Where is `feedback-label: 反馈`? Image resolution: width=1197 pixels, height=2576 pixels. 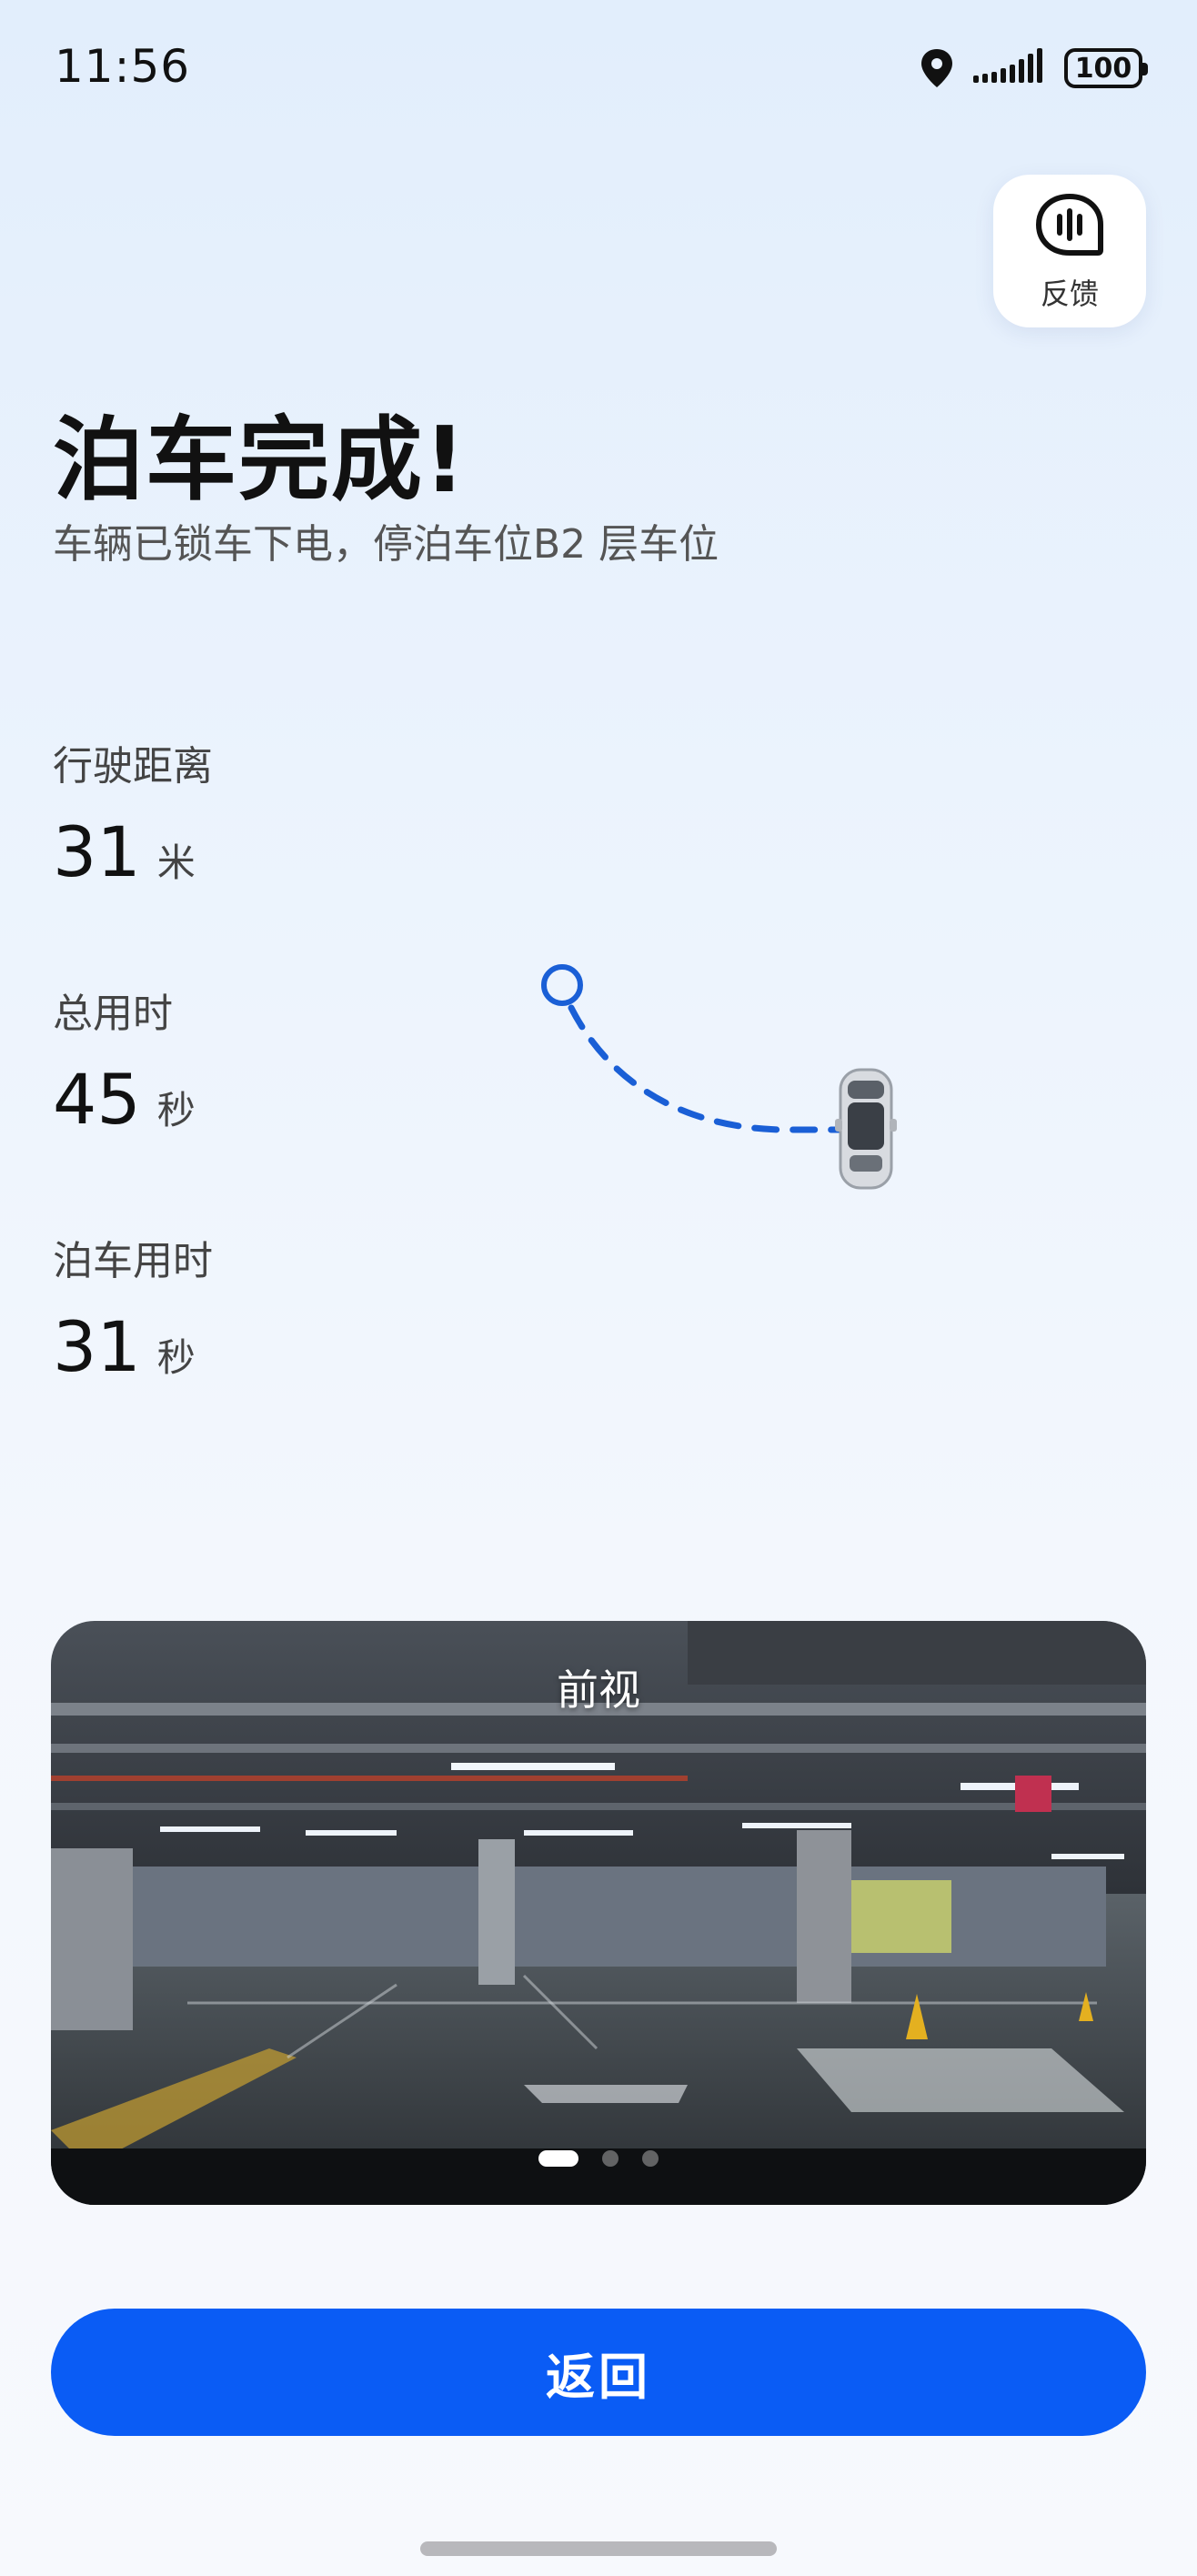
feedback-label: 反馈 is located at coordinates (1069, 294).